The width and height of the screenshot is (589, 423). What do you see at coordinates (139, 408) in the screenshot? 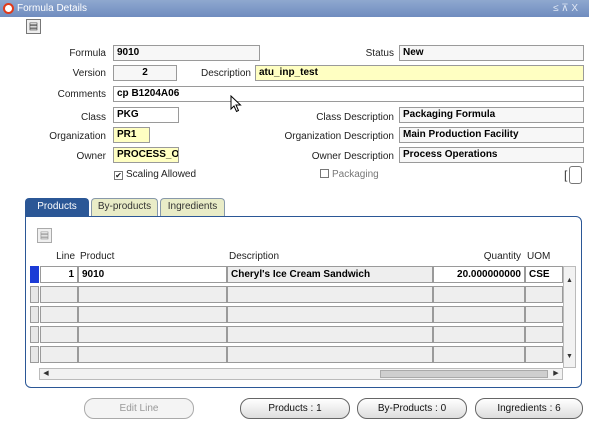
I see `edit-line-button: Edit Line` at bounding box center [139, 408].